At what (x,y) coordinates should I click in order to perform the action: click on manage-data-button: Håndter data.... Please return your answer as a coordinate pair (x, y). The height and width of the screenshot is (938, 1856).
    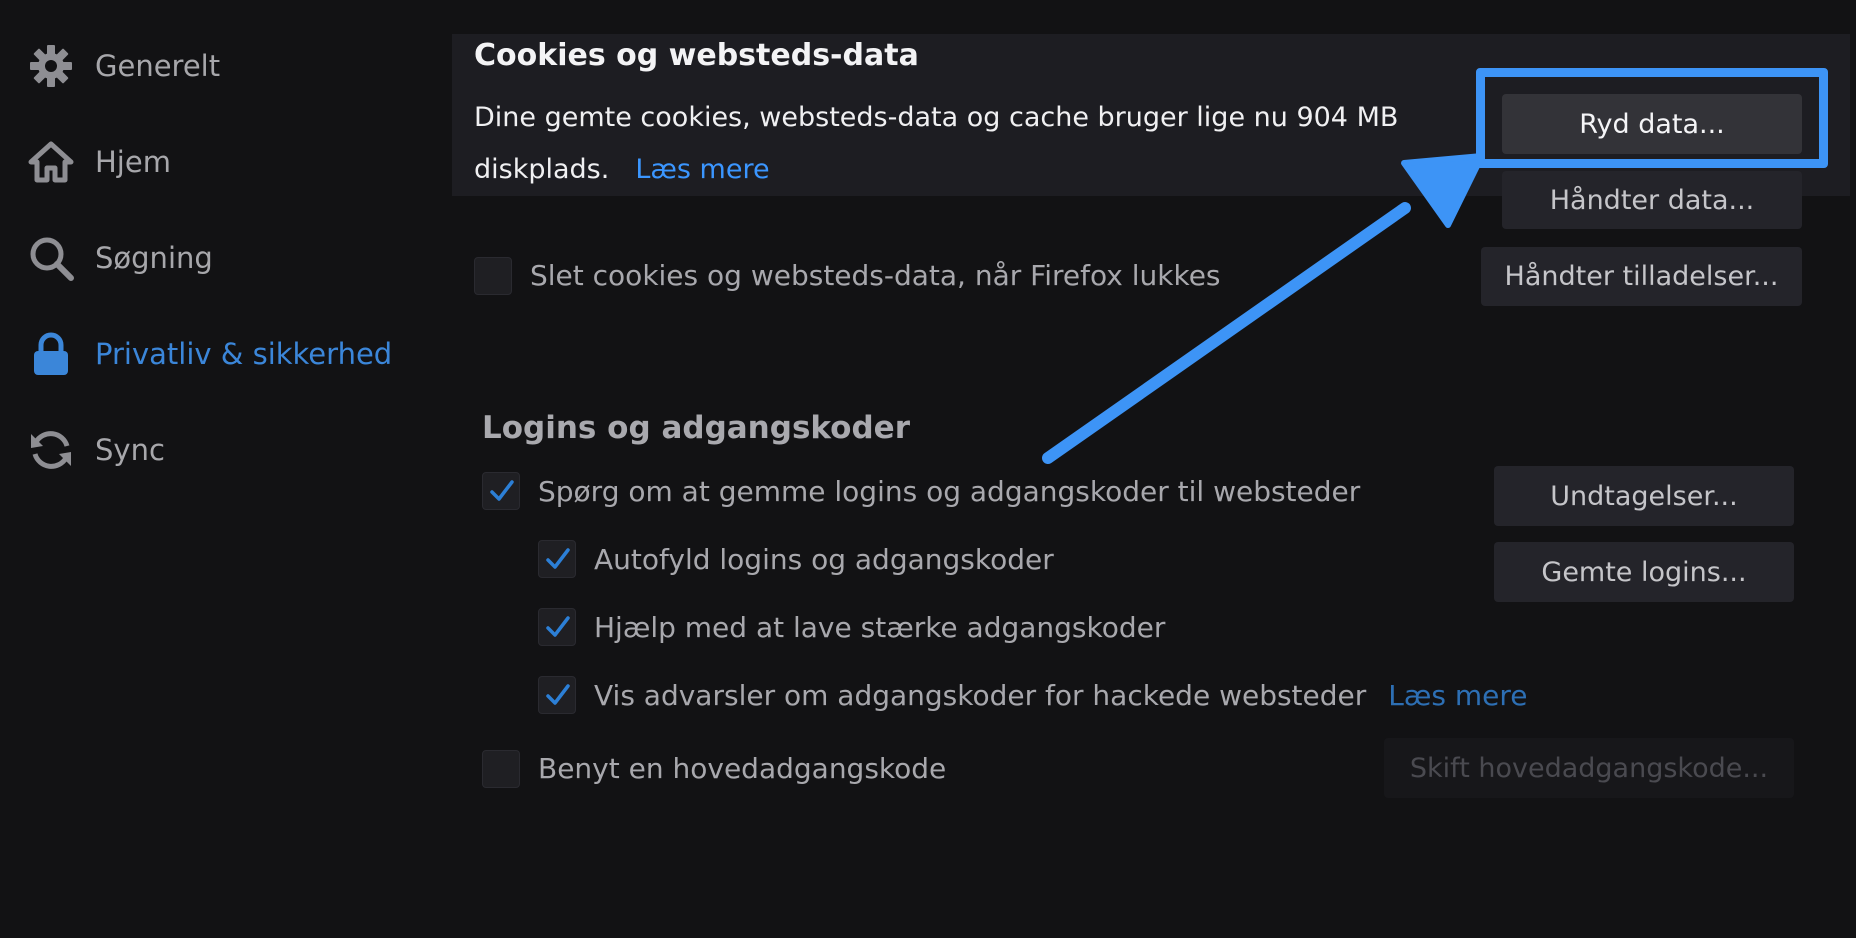
    Looking at the image, I should click on (1652, 200).